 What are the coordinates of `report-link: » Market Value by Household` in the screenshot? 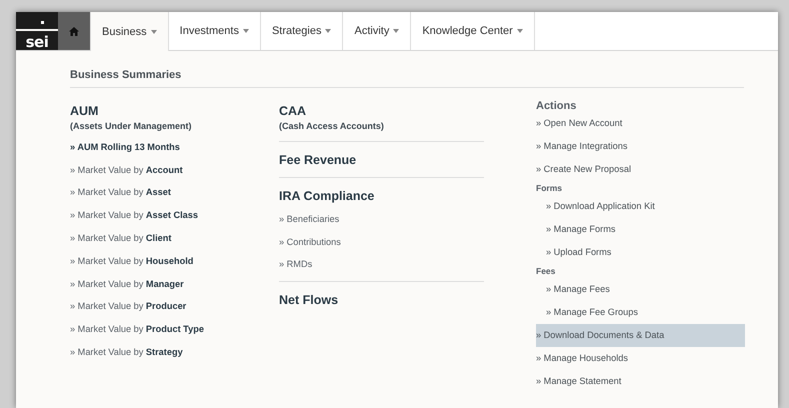 It's located at (174, 261).